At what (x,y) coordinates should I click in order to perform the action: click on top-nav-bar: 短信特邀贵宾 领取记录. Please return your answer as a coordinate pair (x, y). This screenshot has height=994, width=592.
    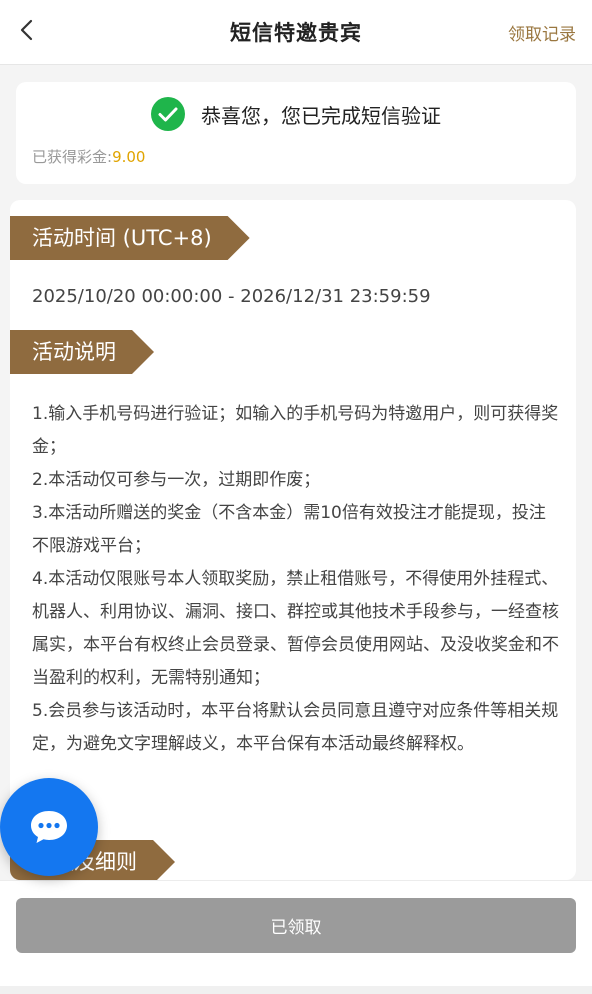
    Looking at the image, I should click on (296, 32).